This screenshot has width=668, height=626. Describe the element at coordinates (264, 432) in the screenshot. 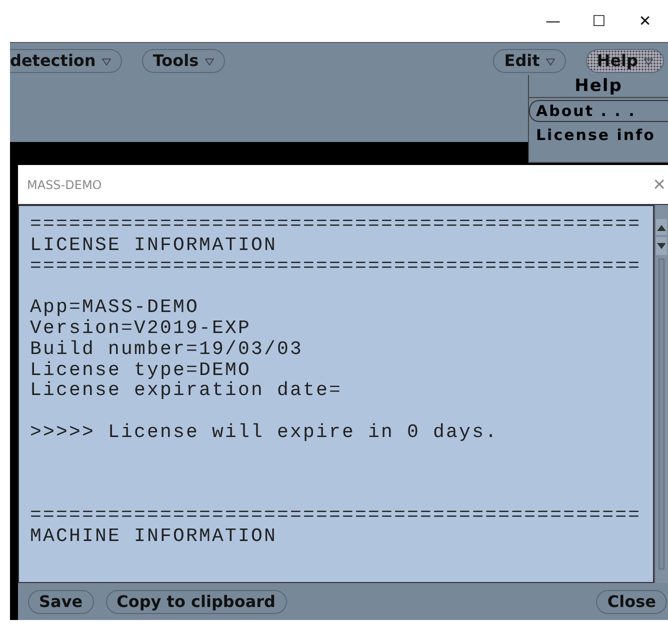

I see `text-line: >>>>> License will expire in 0 days.` at that location.